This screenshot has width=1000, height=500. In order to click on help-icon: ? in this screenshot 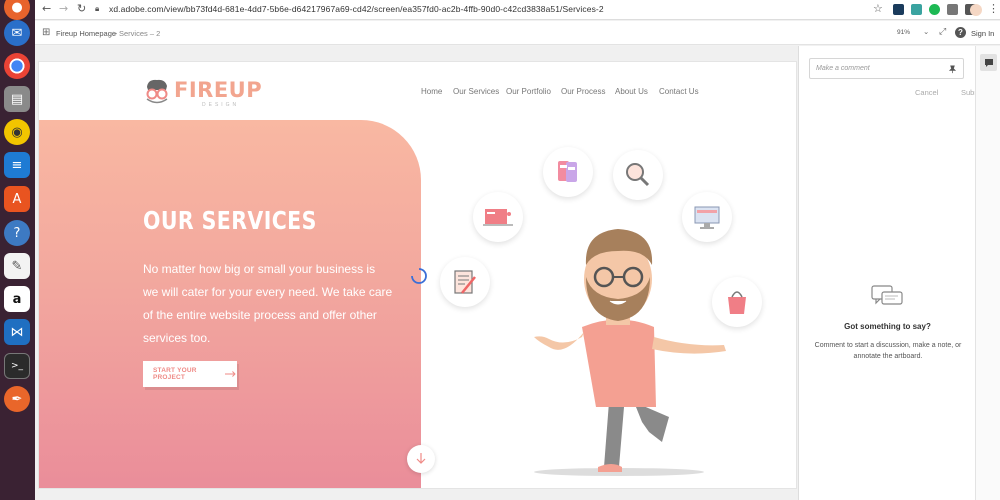, I will do `click(17, 233)`.